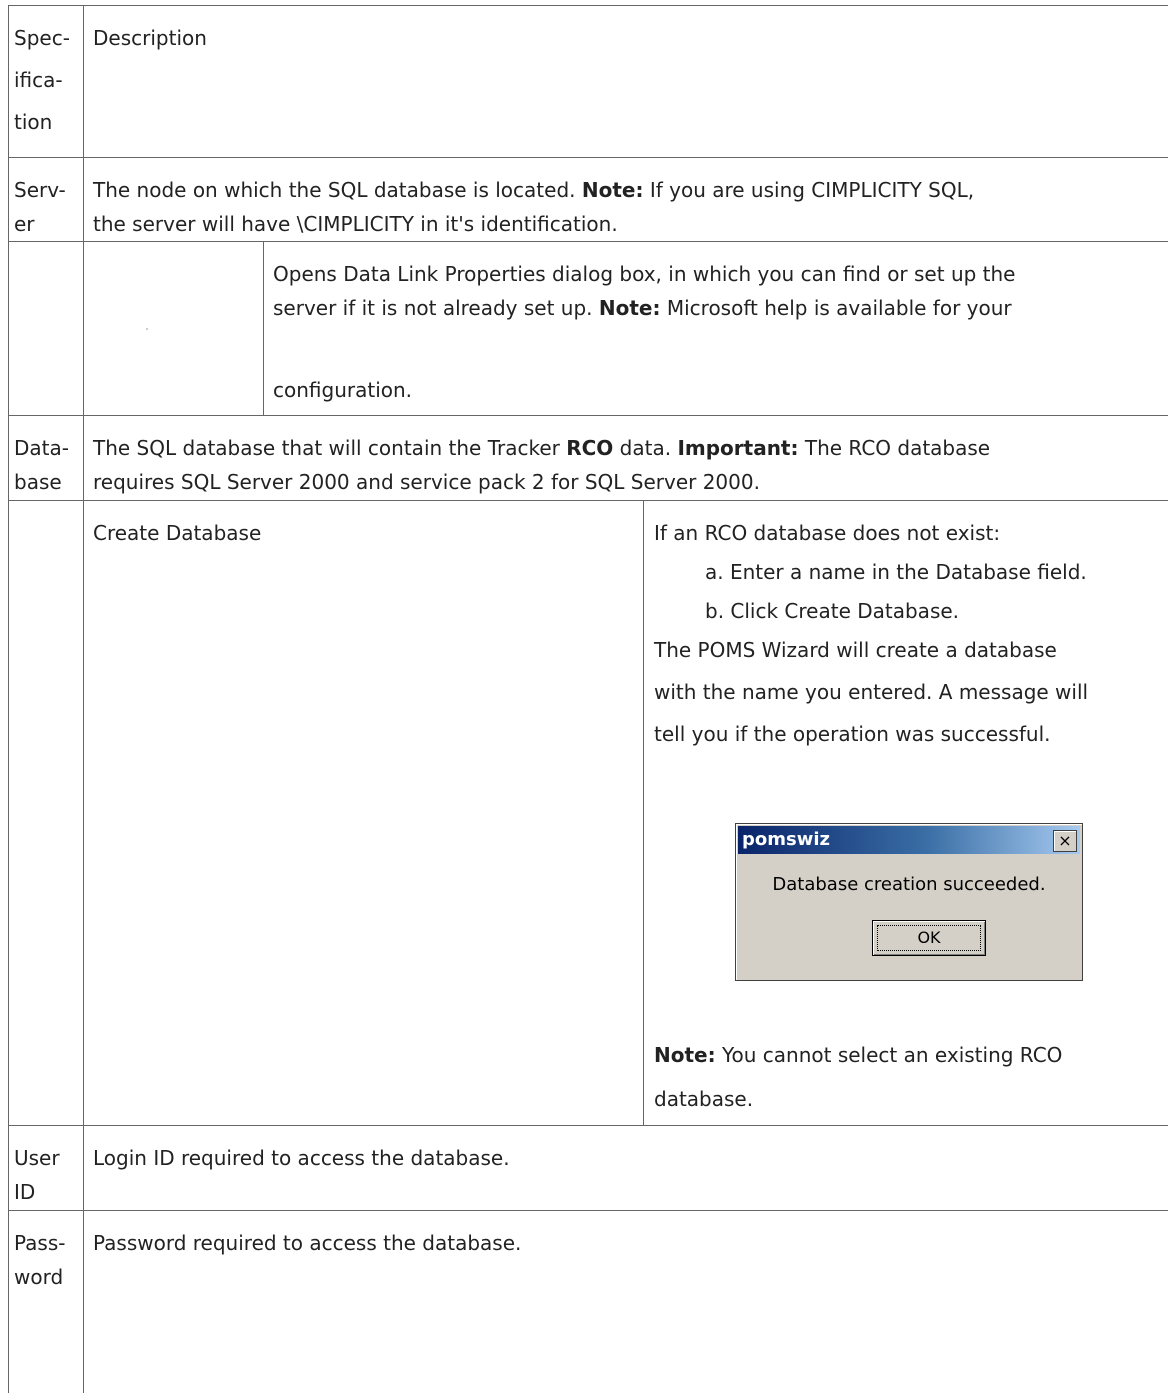 The image size is (1168, 1393). I want to click on create-db-note-line-1: Note: You cannot select an existing RCO, so click(858, 1055).